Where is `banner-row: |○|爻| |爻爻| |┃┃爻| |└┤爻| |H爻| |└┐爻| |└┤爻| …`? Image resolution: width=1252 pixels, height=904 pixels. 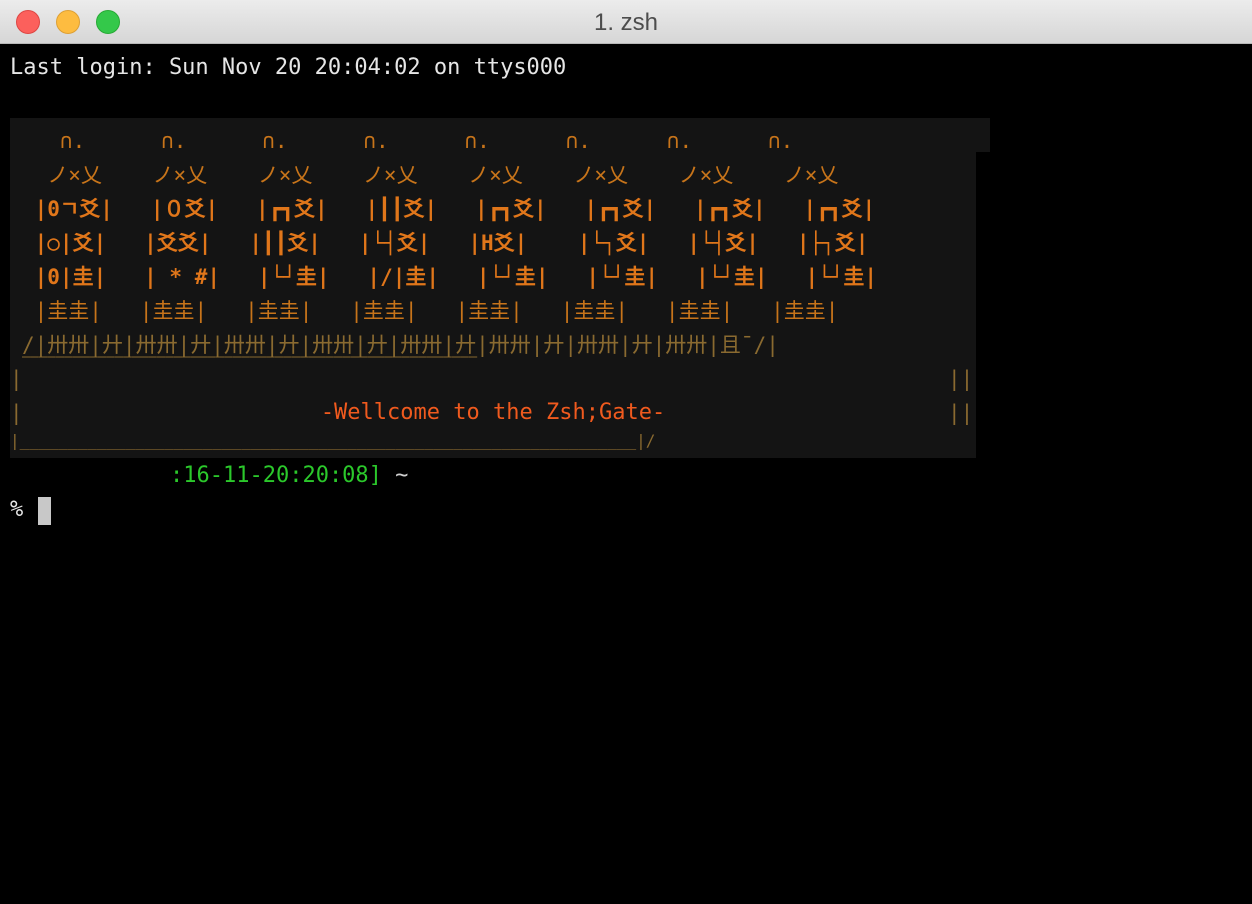 banner-row: |○|爻| |爻爻| |┃┃爻| |└┤爻| |H爻| |└┐爻| |└┤爻| … is located at coordinates (445, 243).